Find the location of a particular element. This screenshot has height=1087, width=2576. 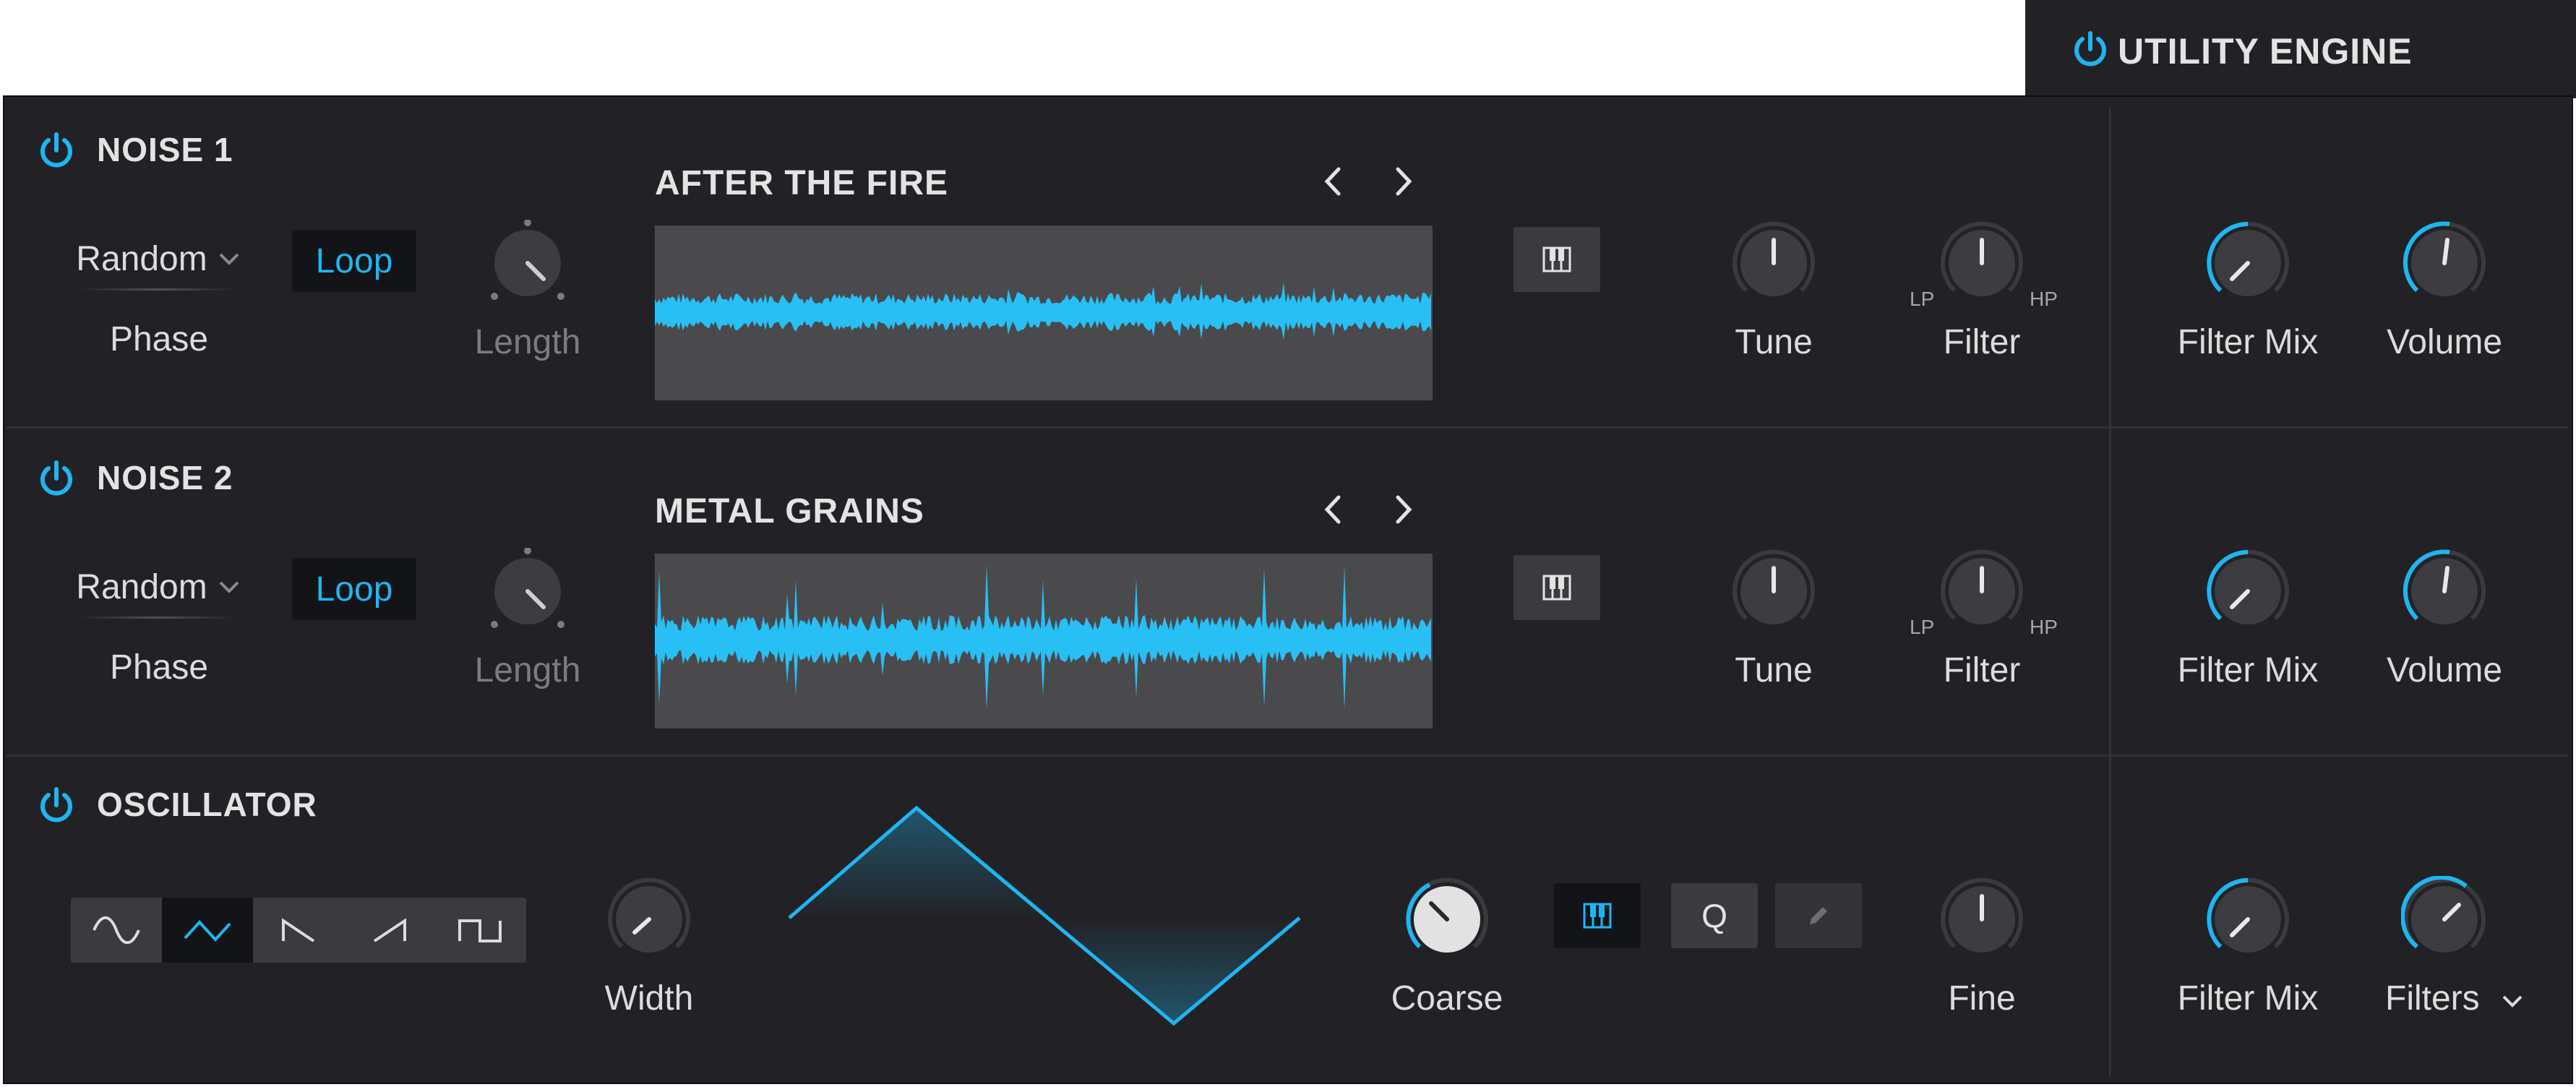

waveform-selector is located at coordinates (298, 930).